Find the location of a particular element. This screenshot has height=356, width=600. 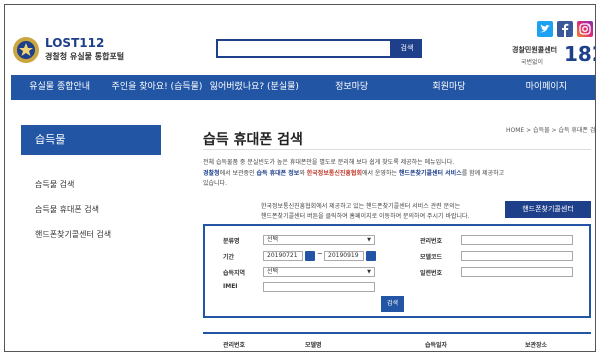

callcenter-number: 182 is located at coordinates (579, 54).